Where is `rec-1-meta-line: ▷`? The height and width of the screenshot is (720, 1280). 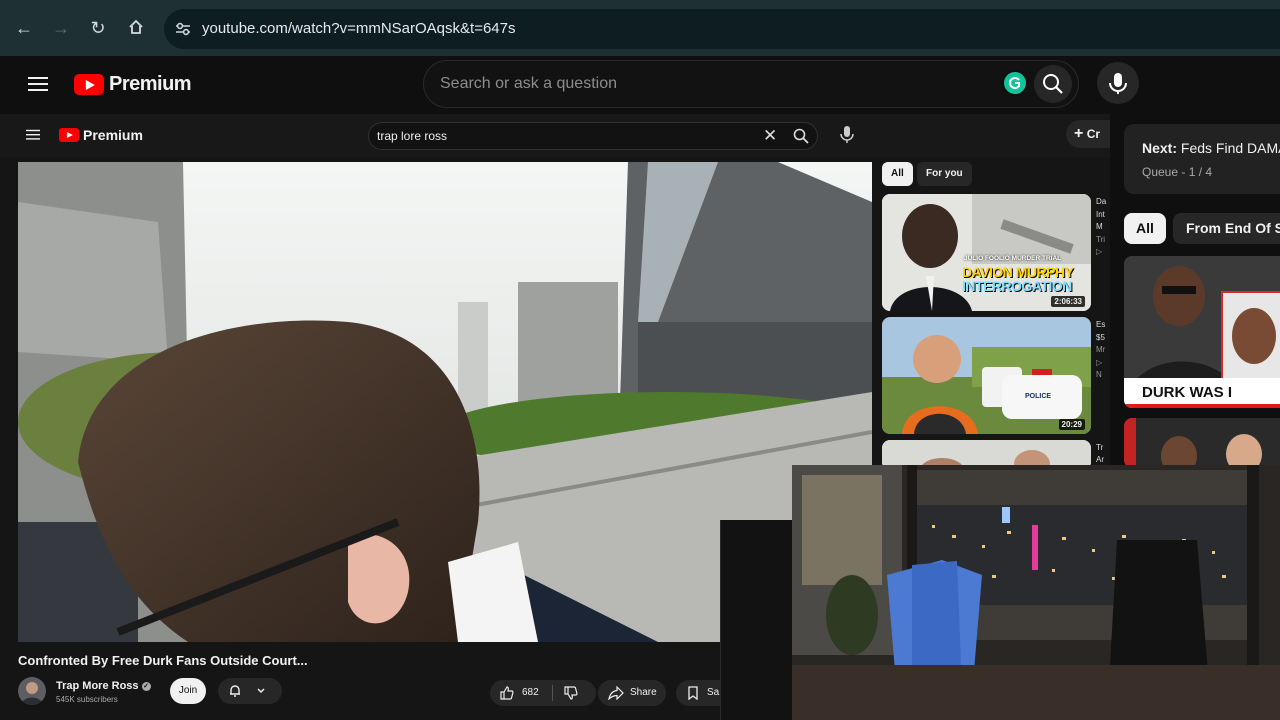 rec-1-meta-line: ▷ is located at coordinates (1099, 251).